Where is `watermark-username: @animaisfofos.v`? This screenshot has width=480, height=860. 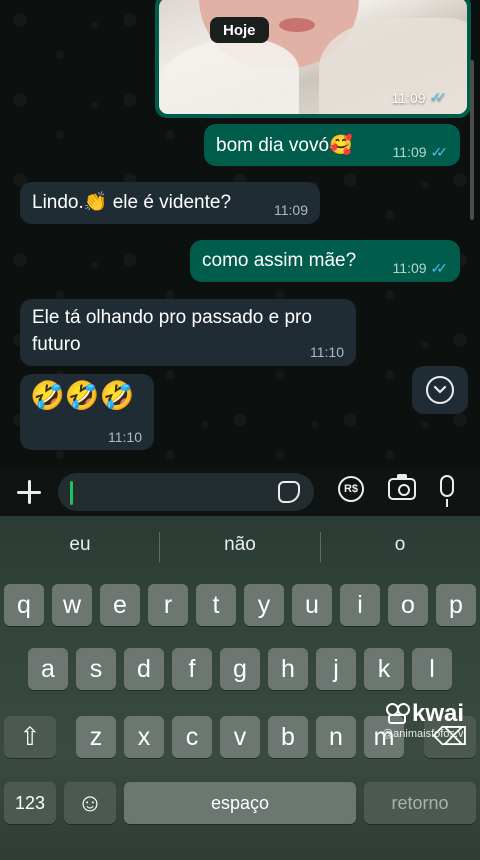
watermark-username: @animaisfofos.v is located at coordinates (423, 734).